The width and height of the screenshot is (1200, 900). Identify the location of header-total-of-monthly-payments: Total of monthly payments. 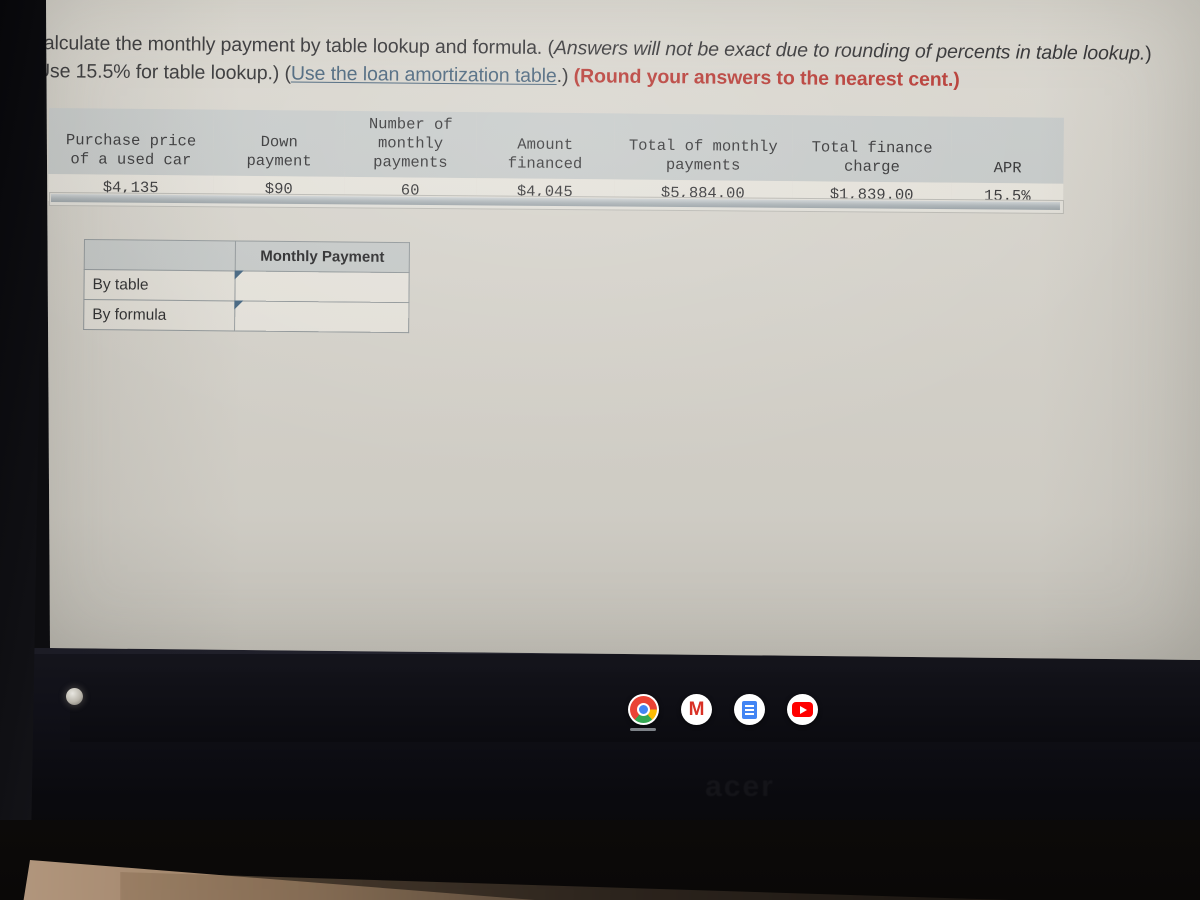
(703, 147).